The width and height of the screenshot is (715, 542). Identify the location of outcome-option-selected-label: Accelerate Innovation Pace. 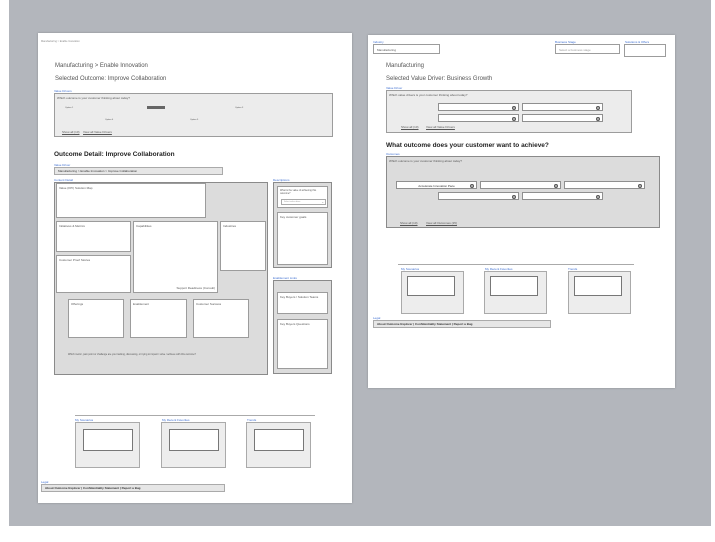
(436, 186).